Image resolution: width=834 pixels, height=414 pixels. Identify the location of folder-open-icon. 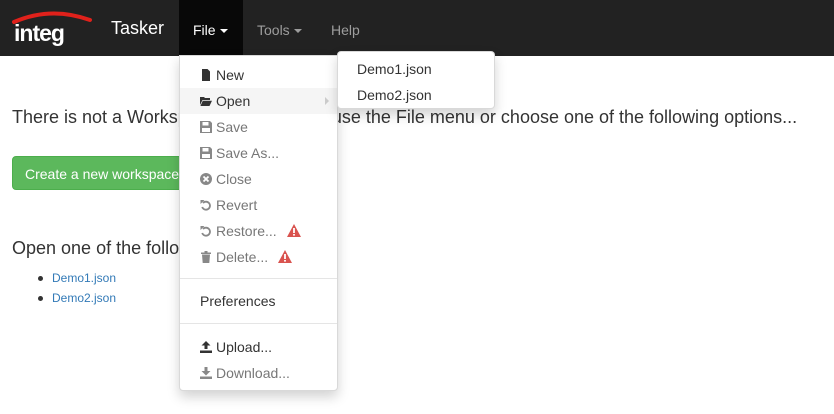
(206, 101).